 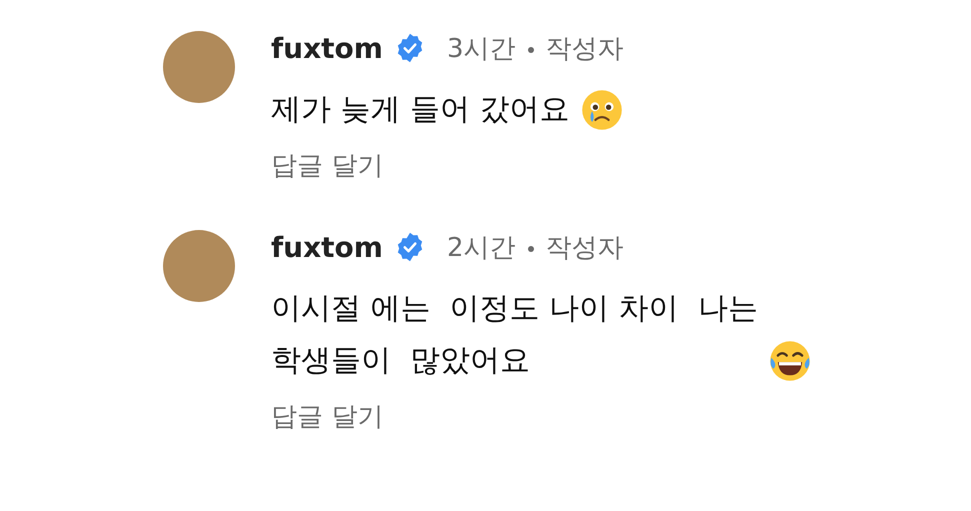 What do you see at coordinates (514, 335) in the screenshot?
I see `comment-text: 이시절 에는 이정도 나이 차이 나는 학생들이 많았어요` at bounding box center [514, 335].